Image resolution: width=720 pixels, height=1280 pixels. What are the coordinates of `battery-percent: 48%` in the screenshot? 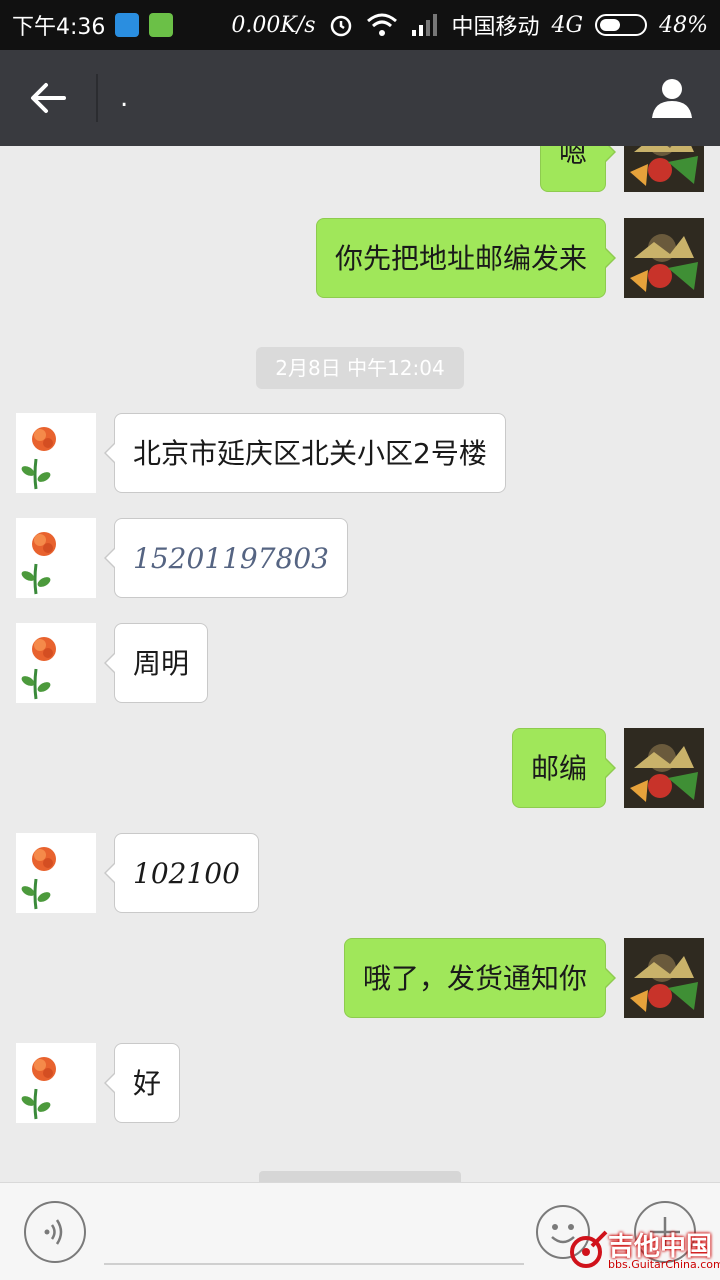 It's located at (683, 25).